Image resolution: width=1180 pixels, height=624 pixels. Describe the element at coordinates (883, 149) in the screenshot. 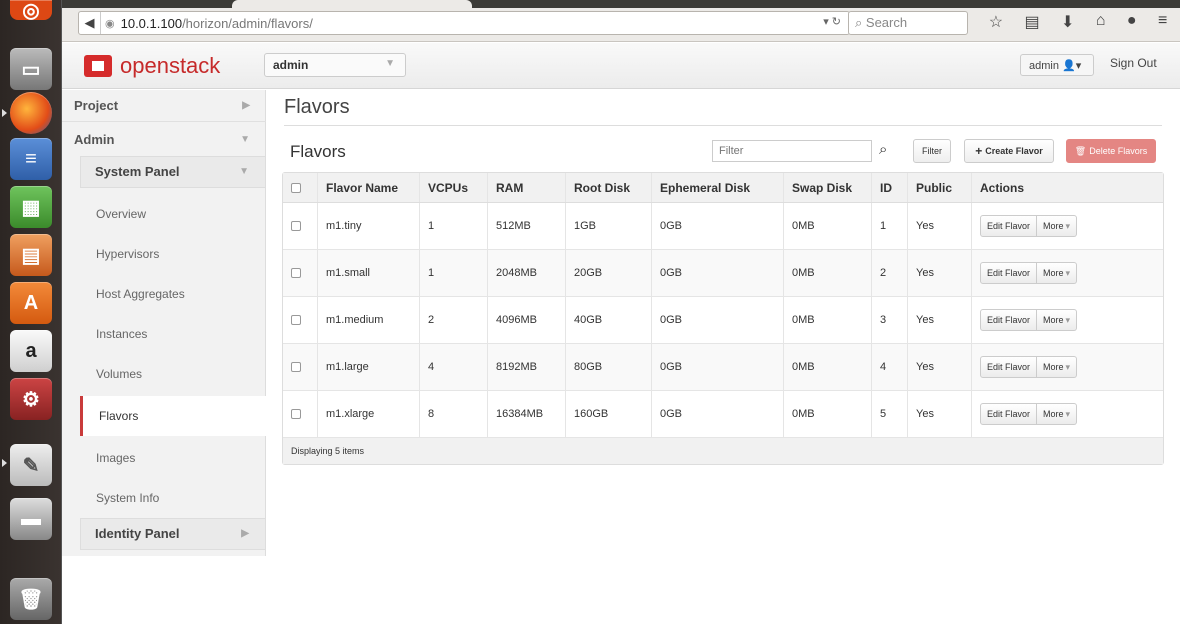

I see `search-icon: ⌕` at that location.